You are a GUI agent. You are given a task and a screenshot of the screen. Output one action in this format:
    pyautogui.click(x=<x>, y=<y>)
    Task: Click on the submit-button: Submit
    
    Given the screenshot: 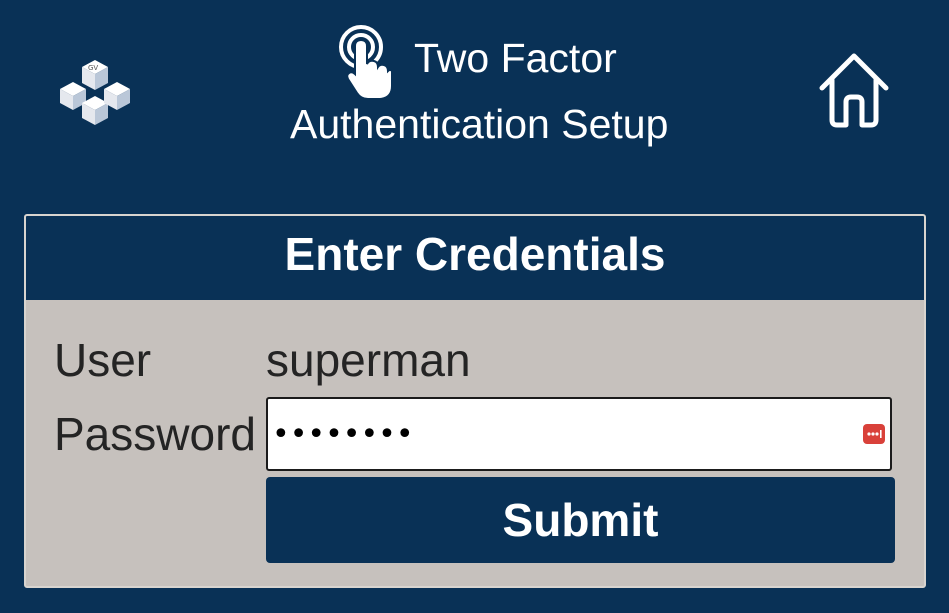 What is the action you would take?
    pyautogui.click(x=580, y=520)
    